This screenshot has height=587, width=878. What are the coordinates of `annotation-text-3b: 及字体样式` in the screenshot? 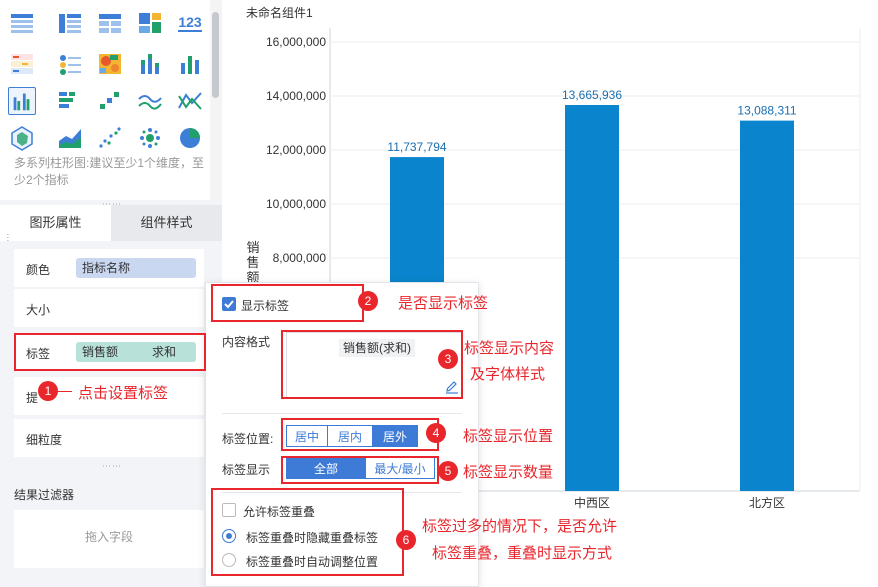 It's located at (508, 374).